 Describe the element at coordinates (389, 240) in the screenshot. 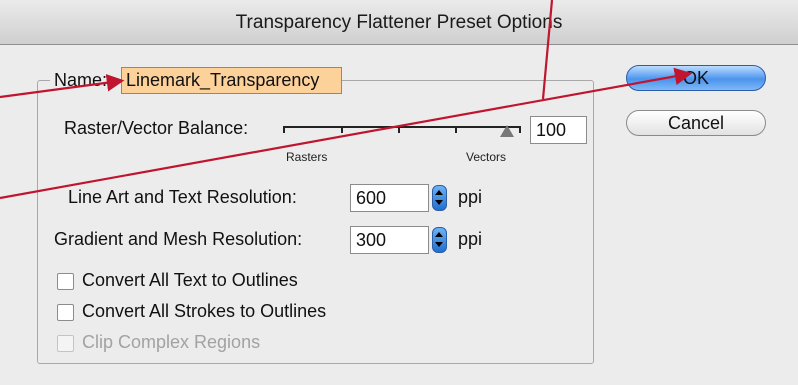

I see `gradient-mesh-resolution-field: 300` at that location.